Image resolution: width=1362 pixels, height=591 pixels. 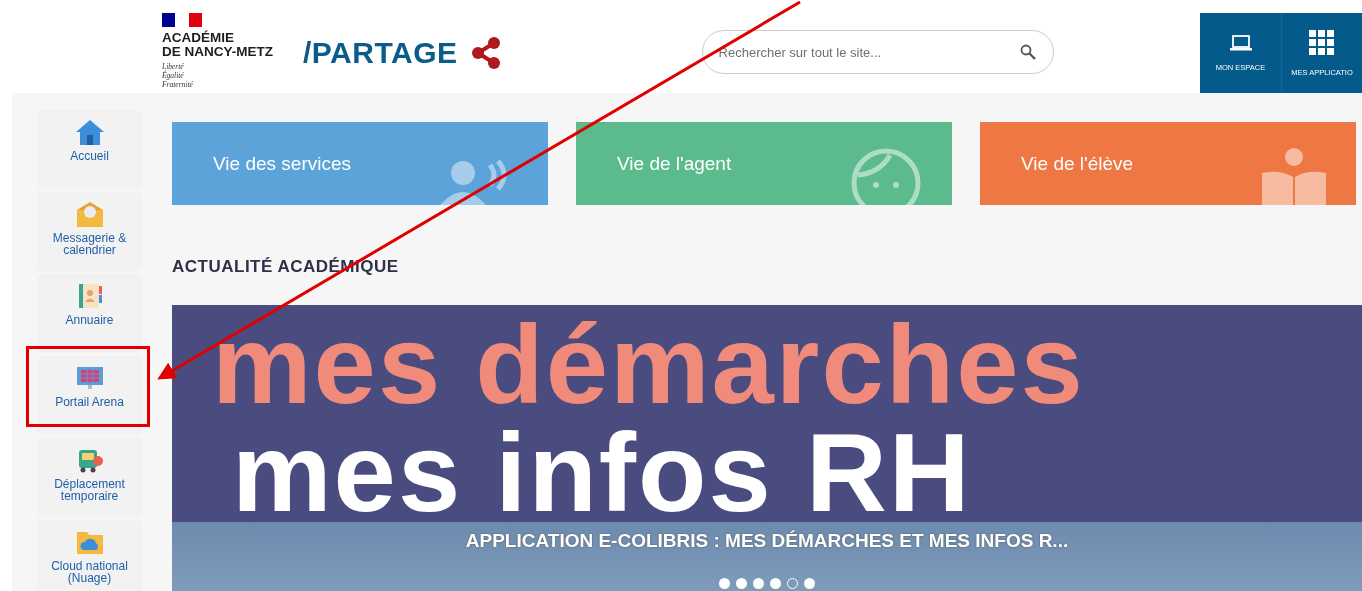 What do you see at coordinates (217, 52) in the screenshot?
I see `academy-name: DE NANCY-METZ` at bounding box center [217, 52].